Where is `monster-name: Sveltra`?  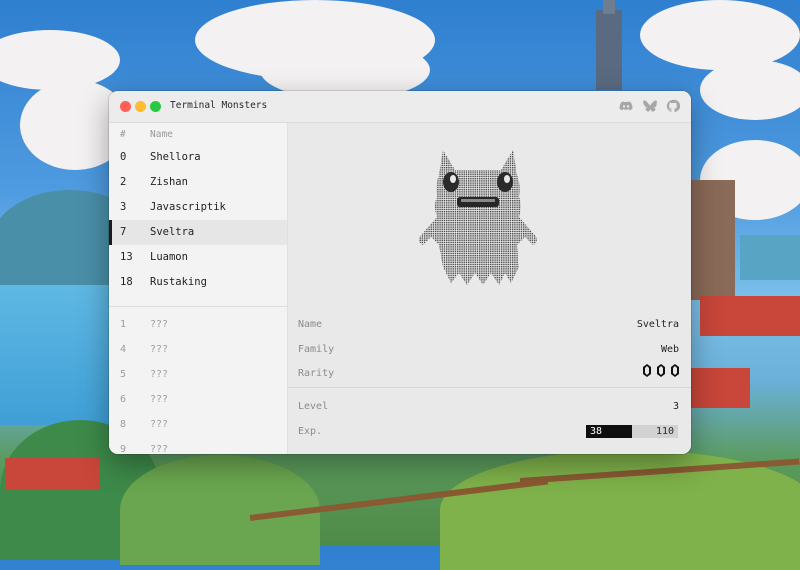 monster-name: Sveltra is located at coordinates (172, 232).